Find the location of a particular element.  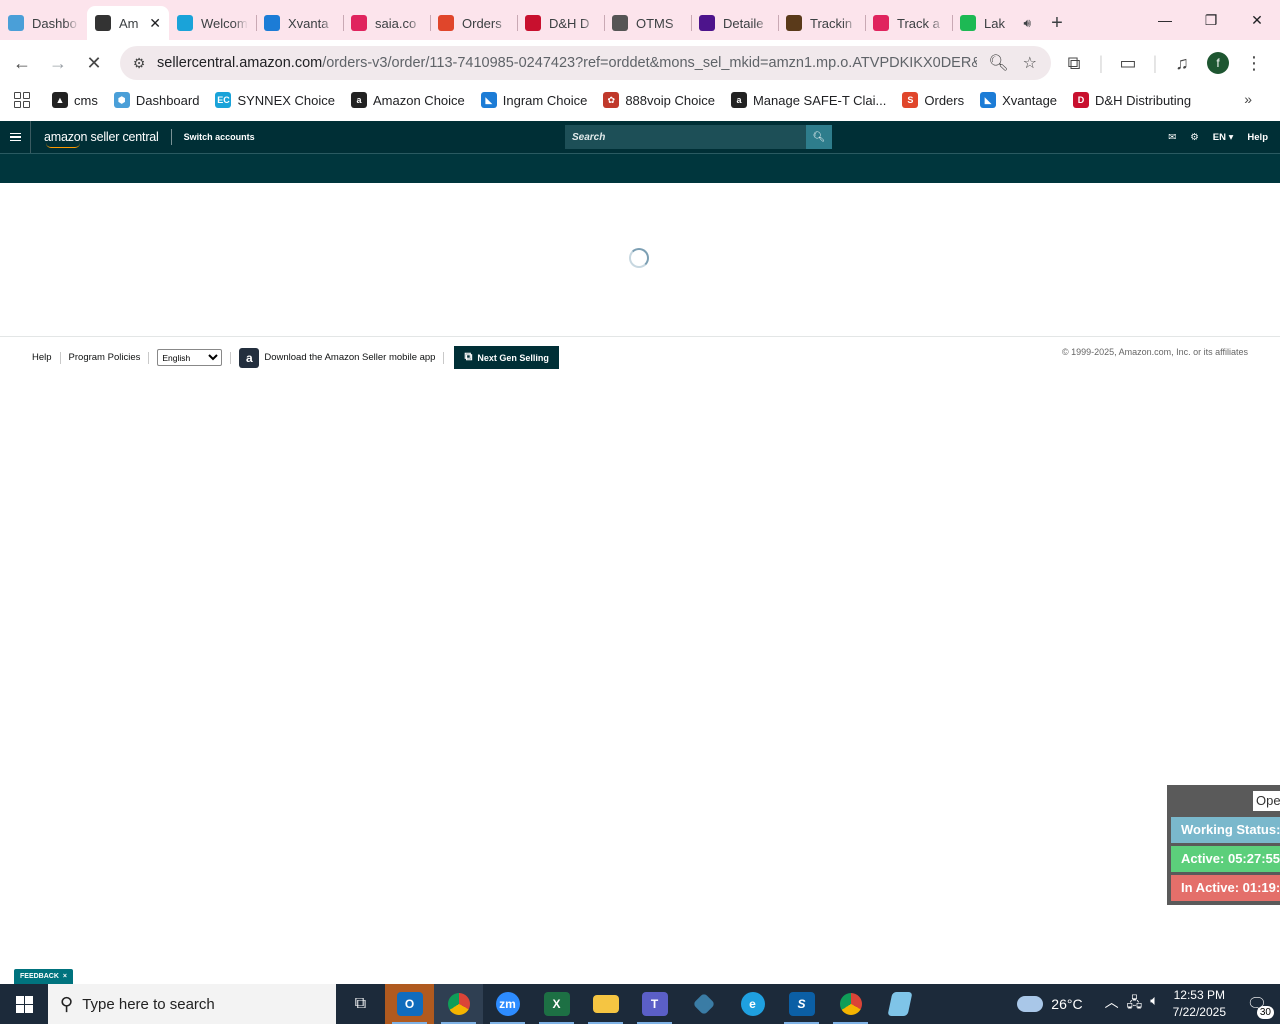

file-explorer-icon is located at coordinates (605, 1004).